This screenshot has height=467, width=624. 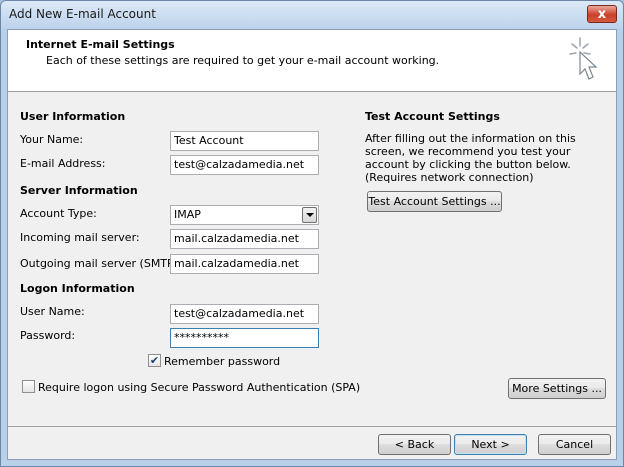 What do you see at coordinates (63, 163) in the screenshot?
I see `email-address-label: E-mail Address:` at bounding box center [63, 163].